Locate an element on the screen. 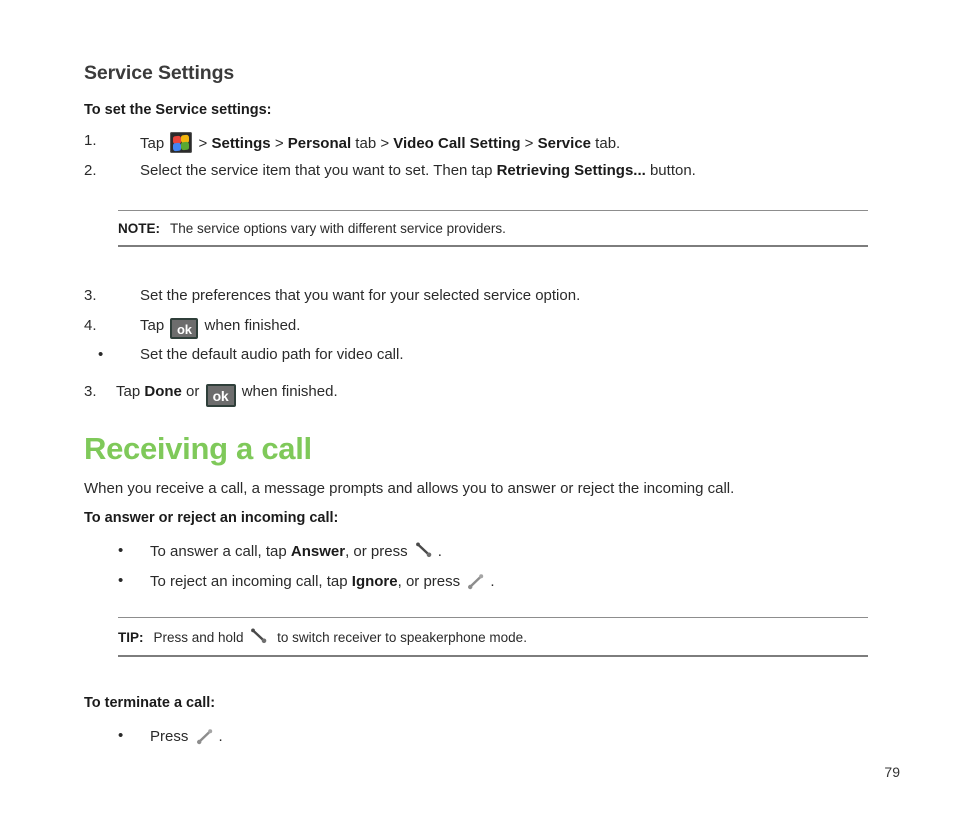 This screenshot has width=954, height=823. done-mid: or is located at coordinates (192, 391).